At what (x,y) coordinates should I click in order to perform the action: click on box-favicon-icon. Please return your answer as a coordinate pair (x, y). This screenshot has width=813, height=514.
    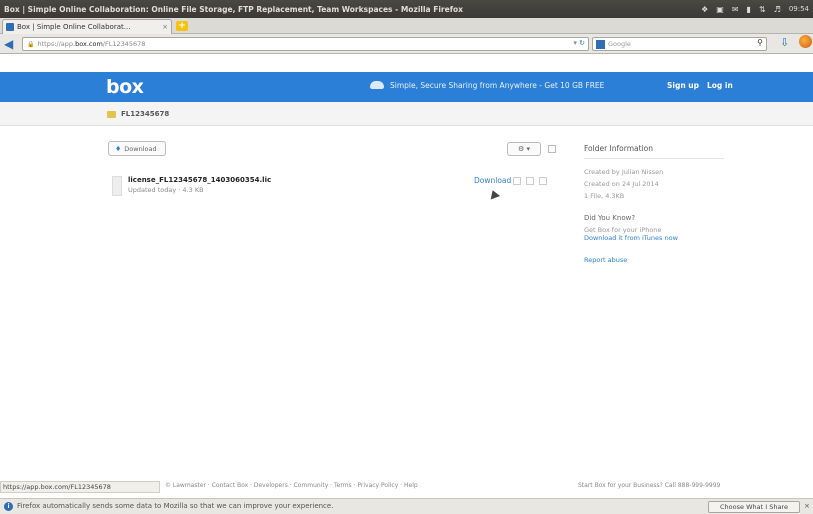
    Looking at the image, I should click on (10, 27).